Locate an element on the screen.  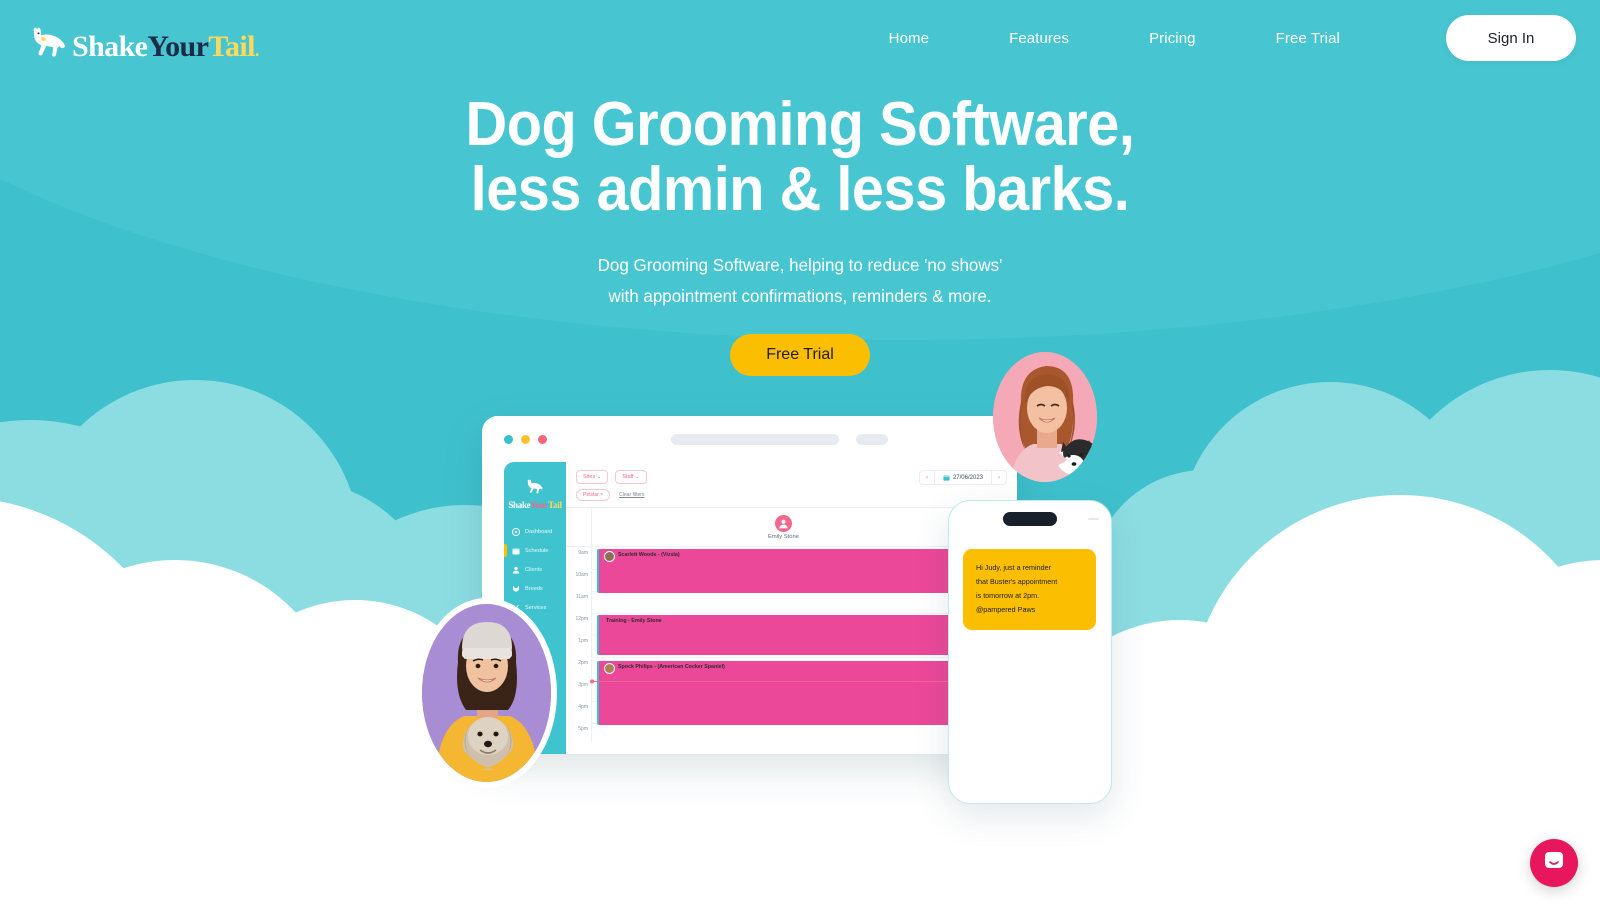
hero-title-line-1: Dog Grooming Software, is located at coordinates (800, 124).